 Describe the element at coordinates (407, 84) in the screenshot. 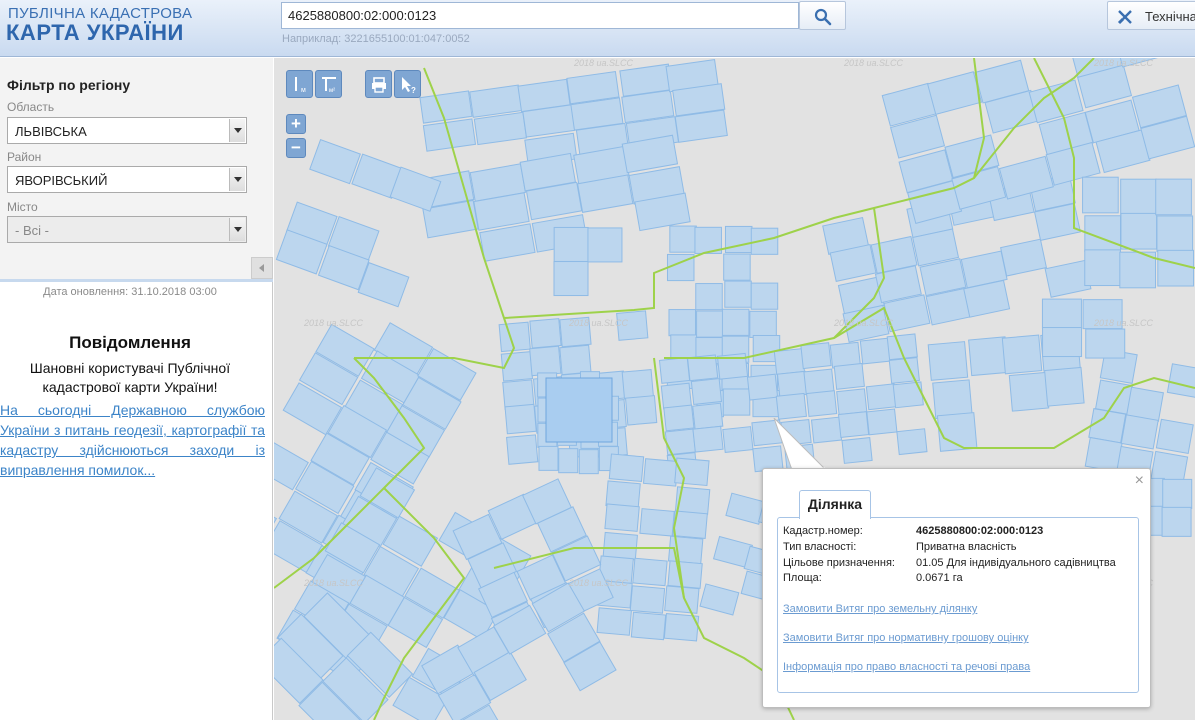

I see `identify-button: ?` at that location.